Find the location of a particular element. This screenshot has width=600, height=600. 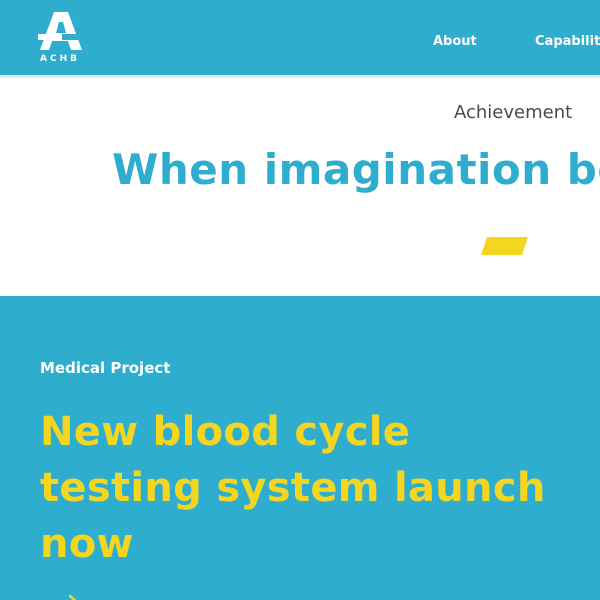

project-category-label: Medical Project is located at coordinates (105, 368).